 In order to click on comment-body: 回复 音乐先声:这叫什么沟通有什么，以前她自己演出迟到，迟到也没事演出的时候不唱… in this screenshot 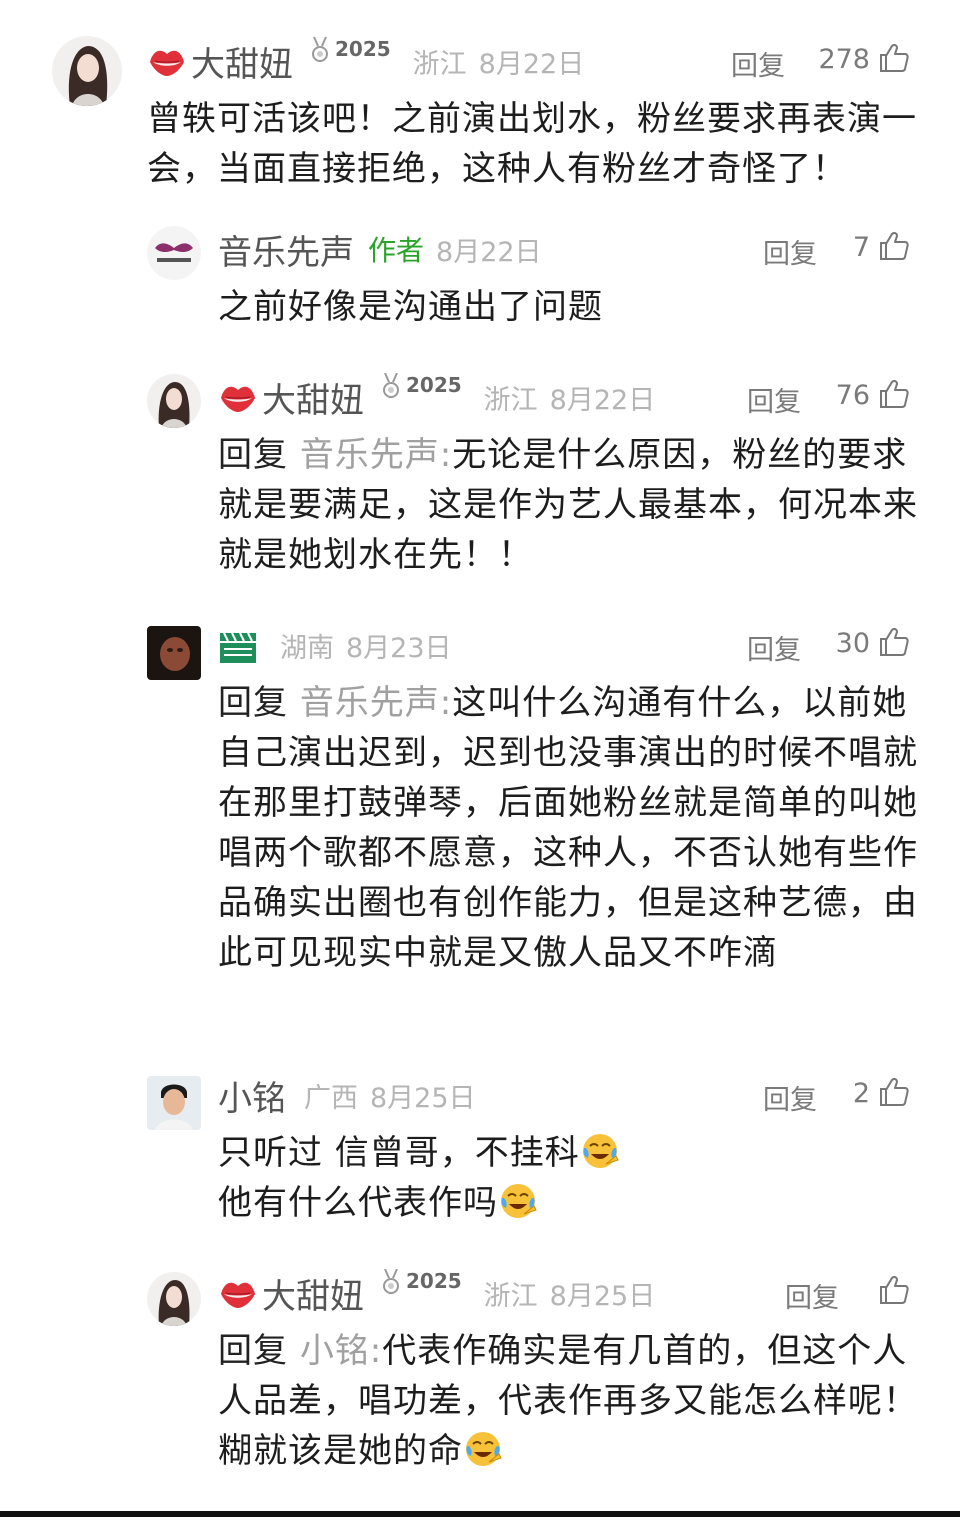, I will do `click(568, 828)`.